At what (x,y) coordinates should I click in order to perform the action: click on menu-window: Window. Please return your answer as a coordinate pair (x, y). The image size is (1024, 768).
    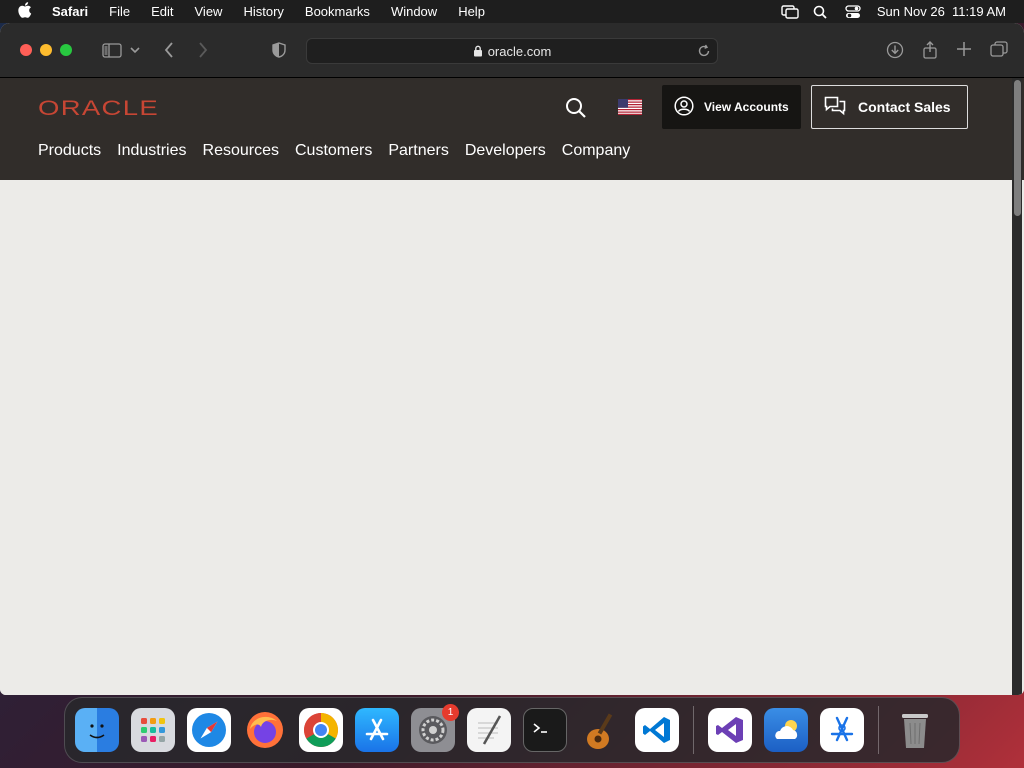
    Looking at the image, I should click on (414, 11).